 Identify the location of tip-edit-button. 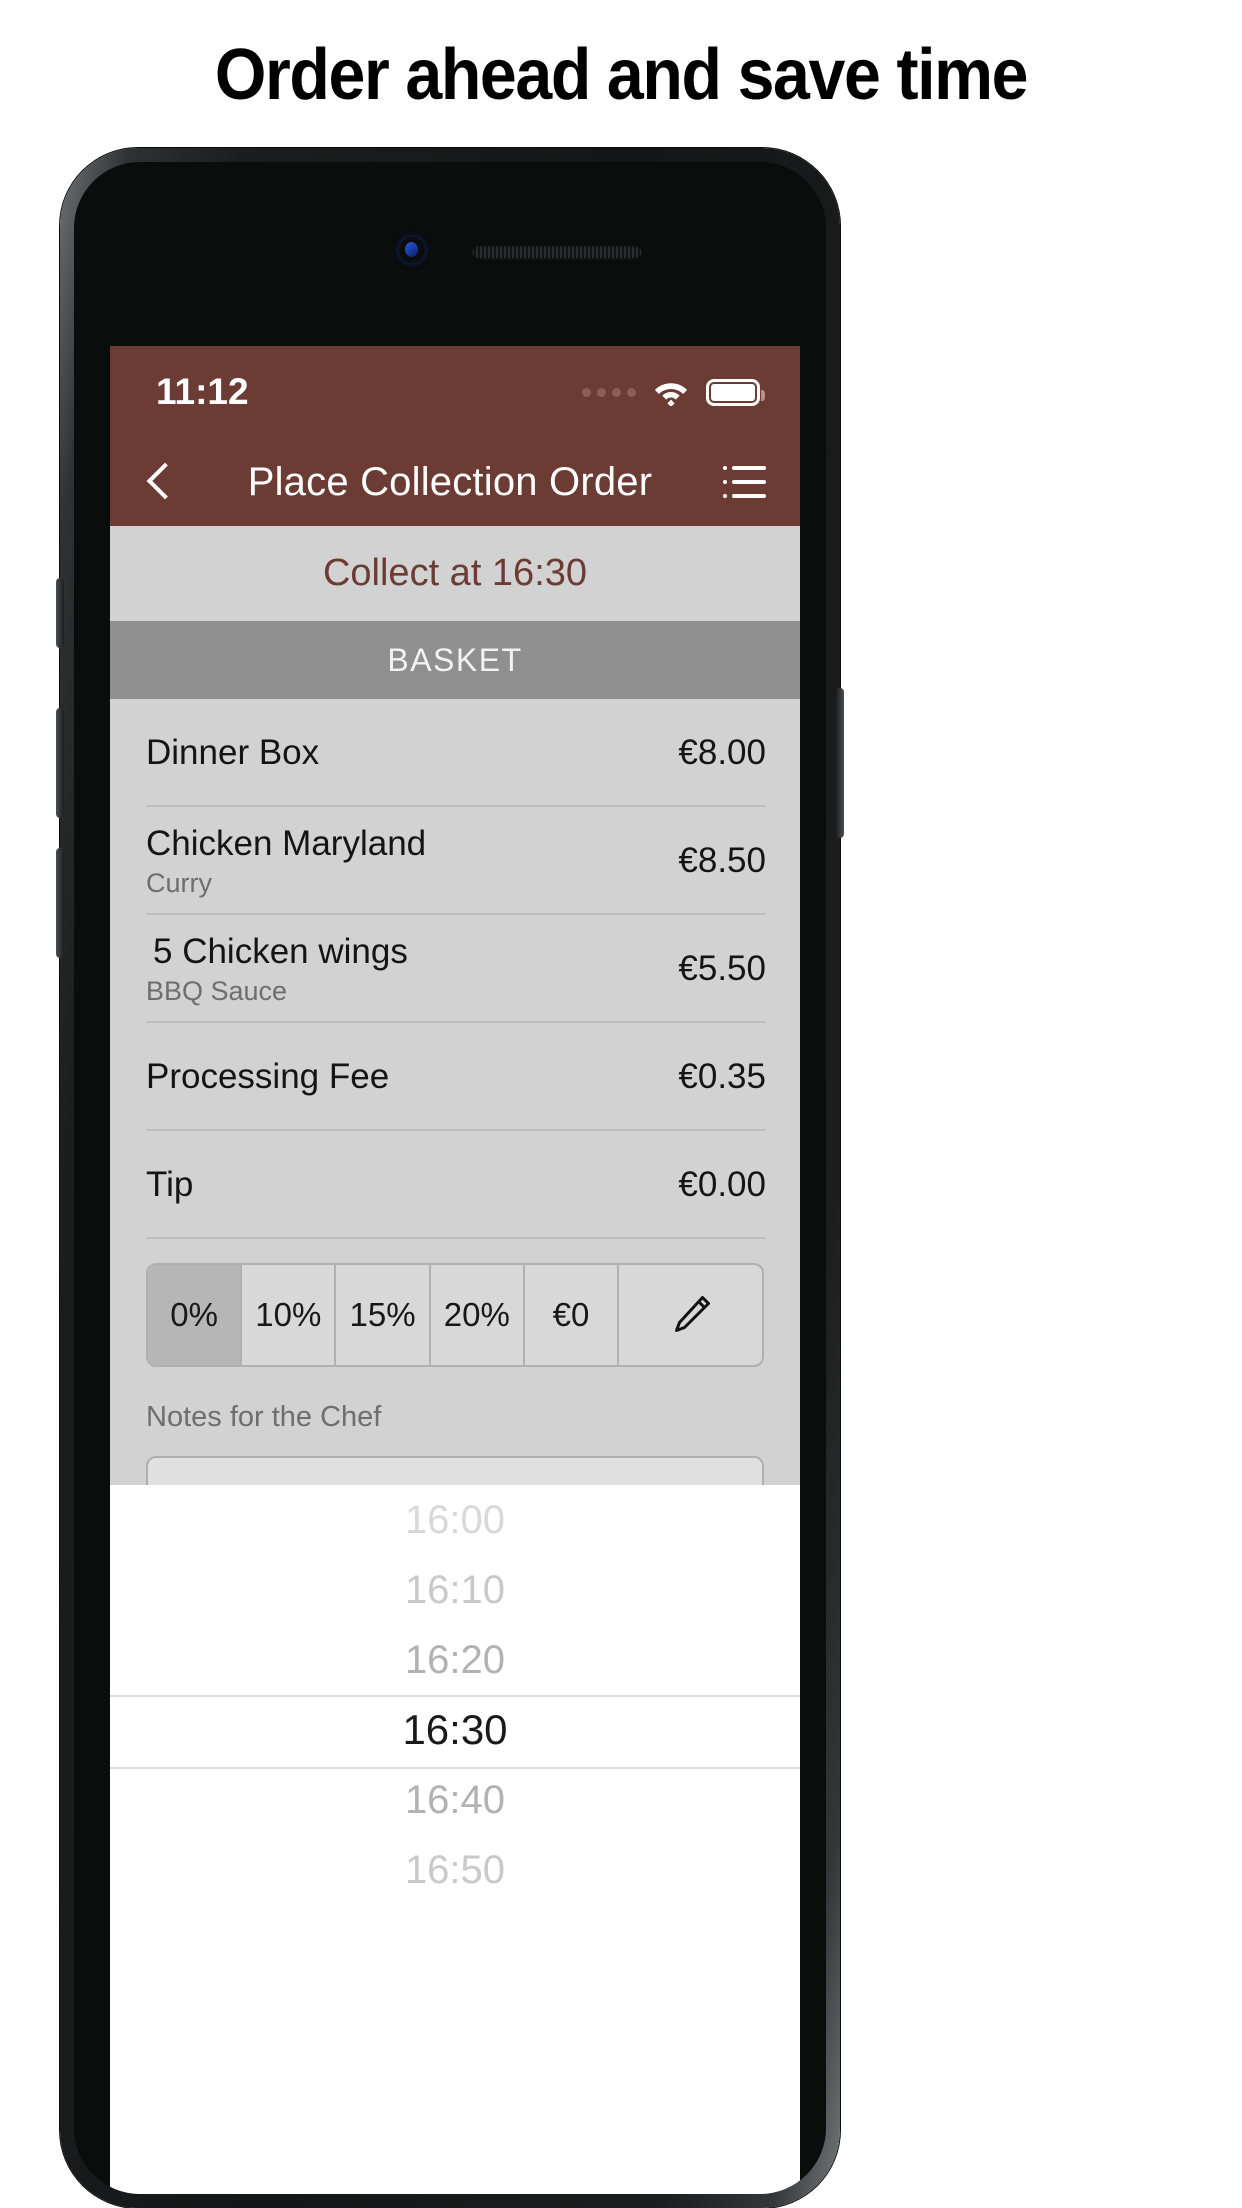
(690, 1315).